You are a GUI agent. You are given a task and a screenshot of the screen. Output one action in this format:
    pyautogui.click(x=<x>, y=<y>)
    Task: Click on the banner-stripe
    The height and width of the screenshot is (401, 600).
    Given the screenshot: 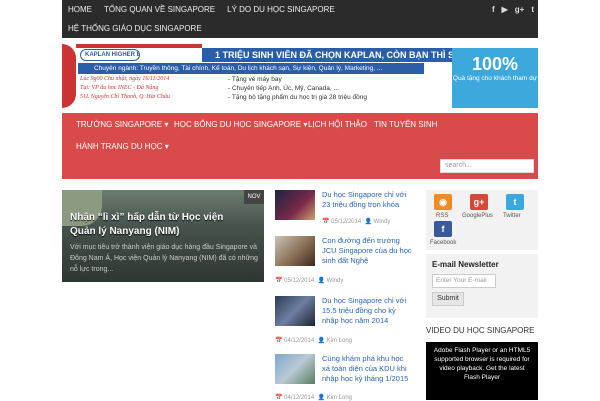 What is the action you would take?
    pyautogui.click(x=139, y=46)
    